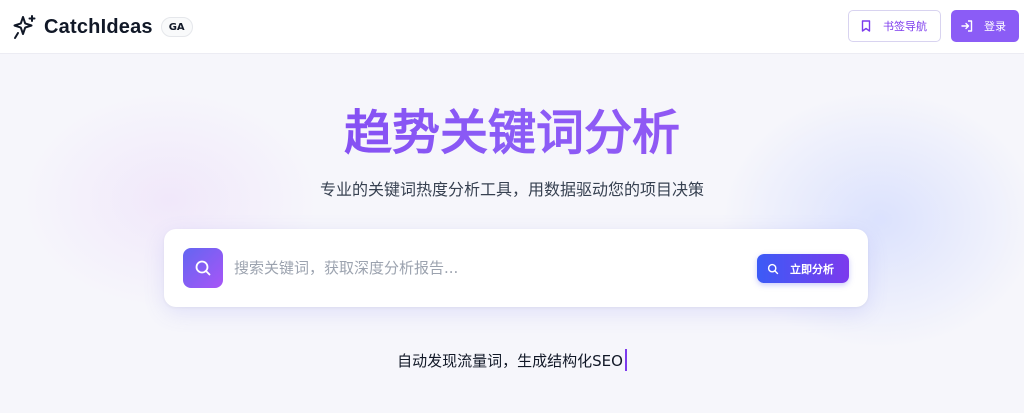 The width and height of the screenshot is (1024, 413). I want to click on bookmark-nav-button: 书签导航, so click(894, 26).